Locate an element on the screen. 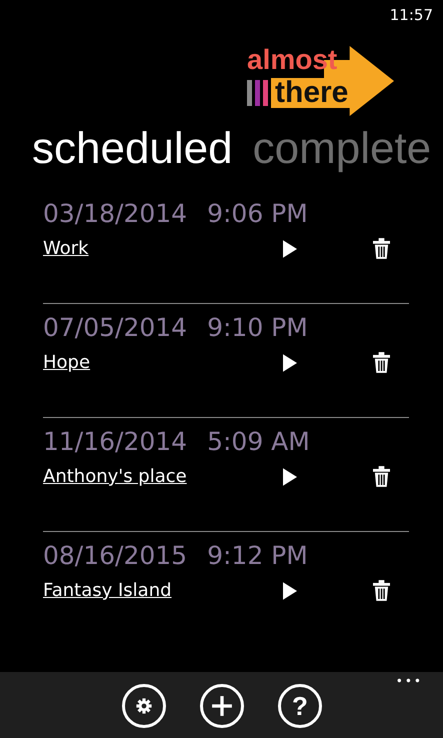  trip-date: 08/16/2015 is located at coordinates (115, 556).